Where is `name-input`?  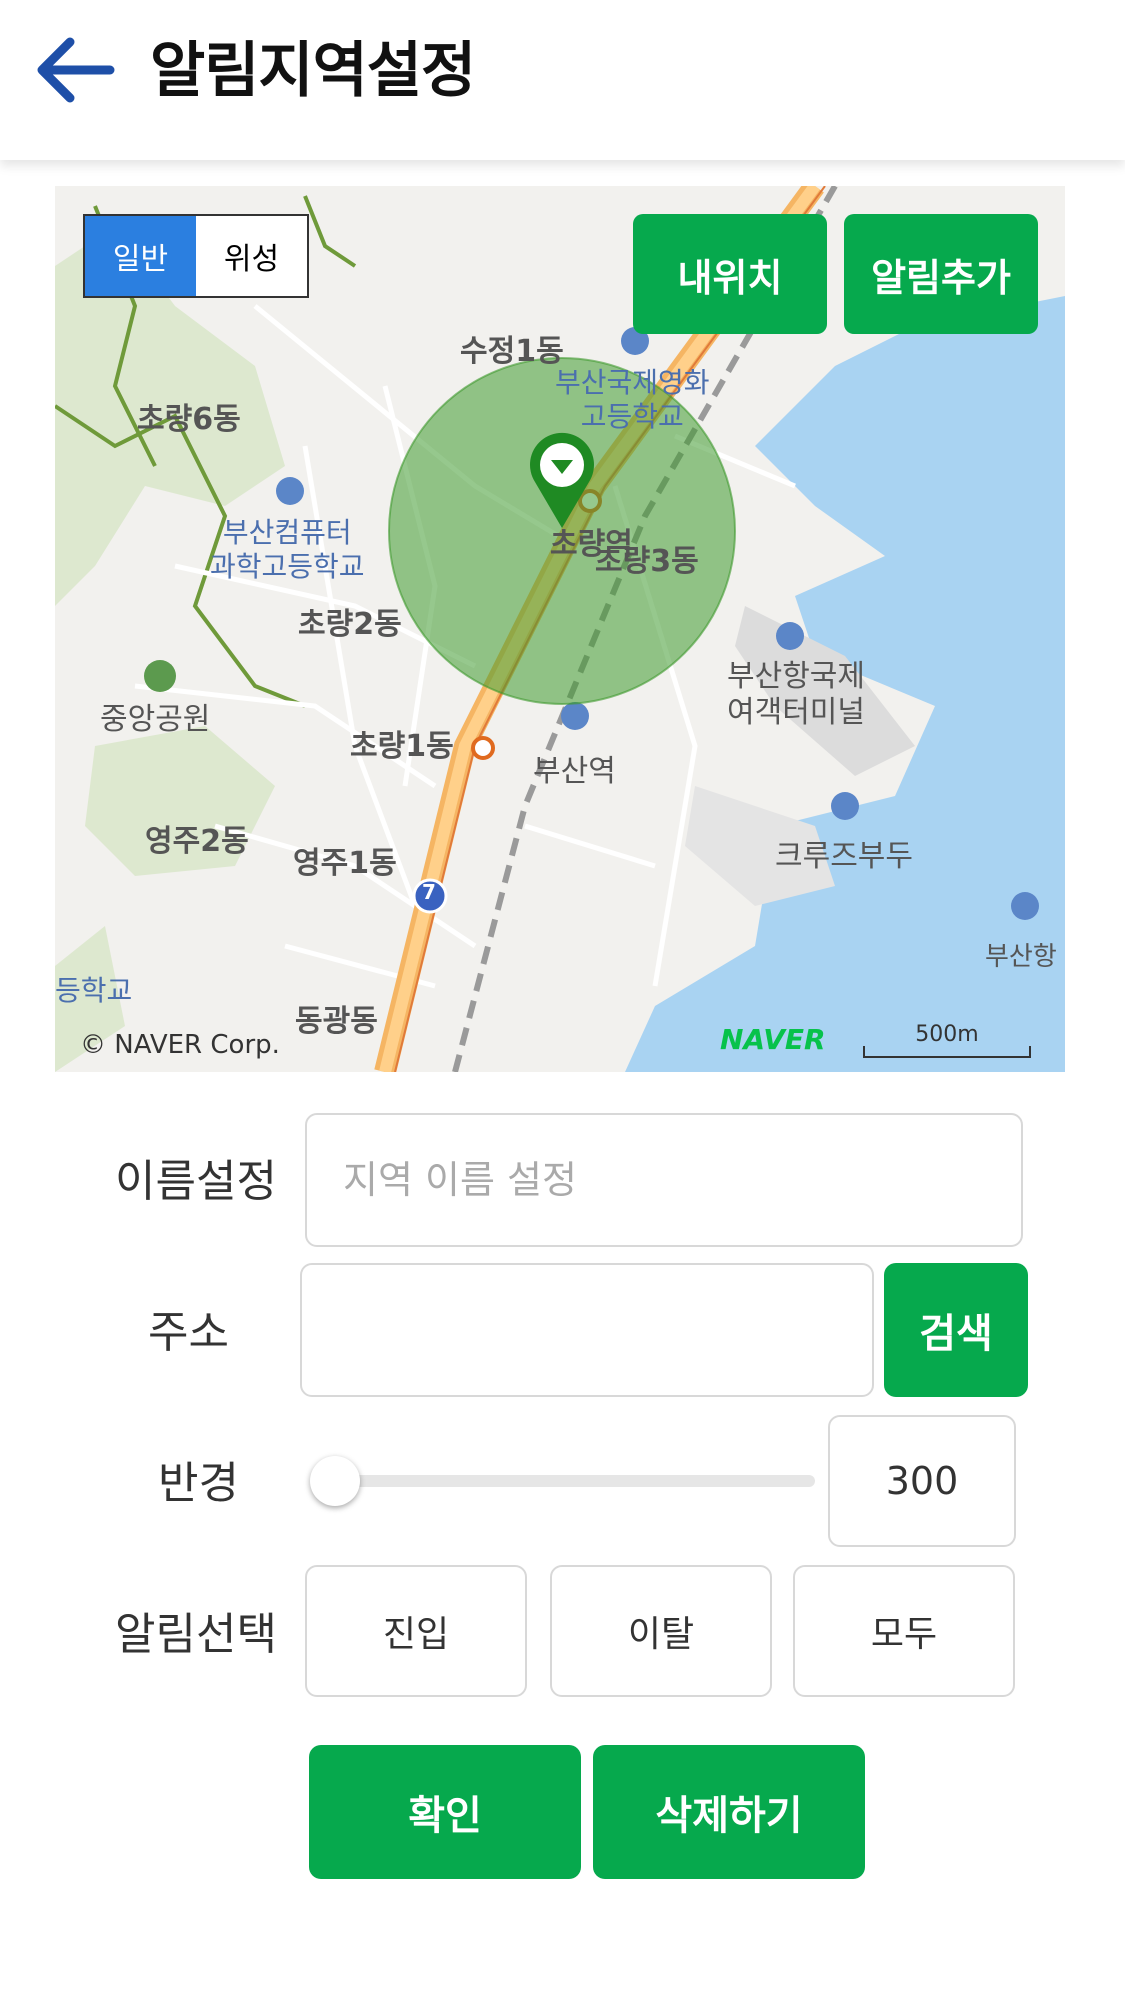 name-input is located at coordinates (664, 1180).